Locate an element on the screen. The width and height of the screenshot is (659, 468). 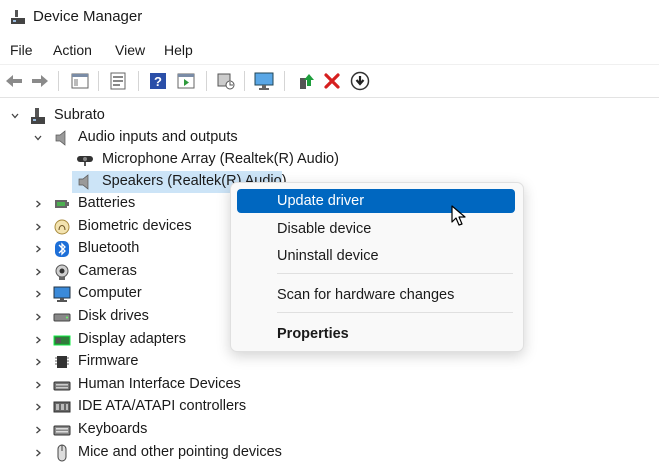
properties-button is located at coordinates (118, 81).